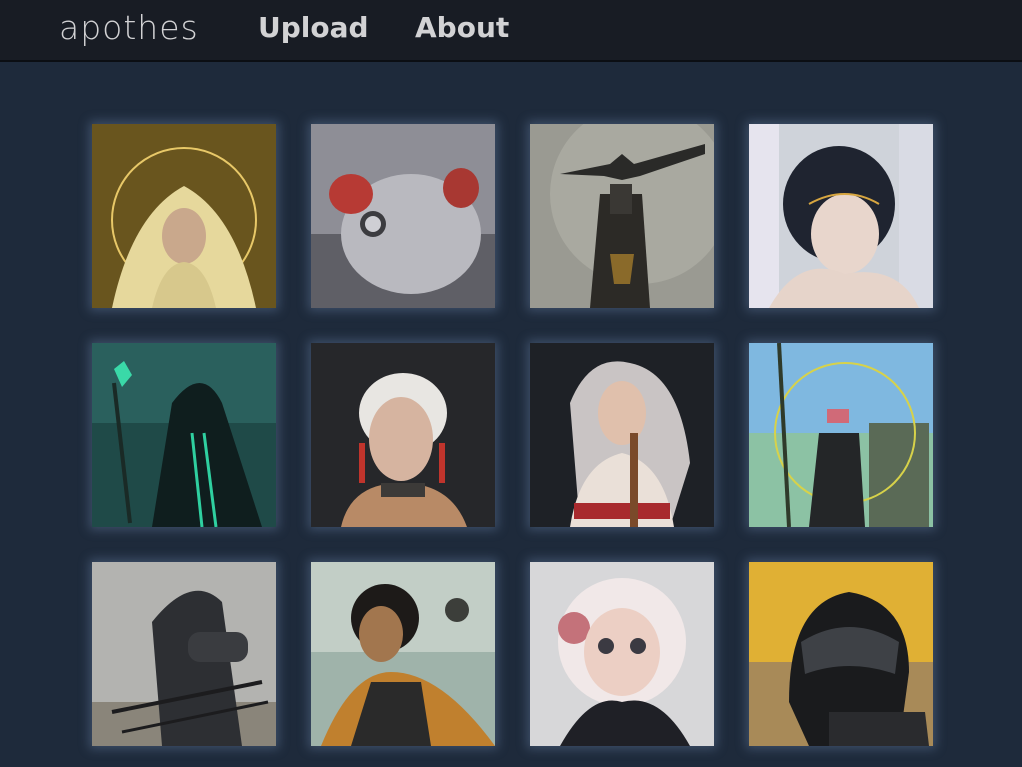 Image resolution: width=1022 pixels, height=767 pixels. What do you see at coordinates (511, 31) in the screenshot?
I see `top-navbar: apothes Upload About` at bounding box center [511, 31].